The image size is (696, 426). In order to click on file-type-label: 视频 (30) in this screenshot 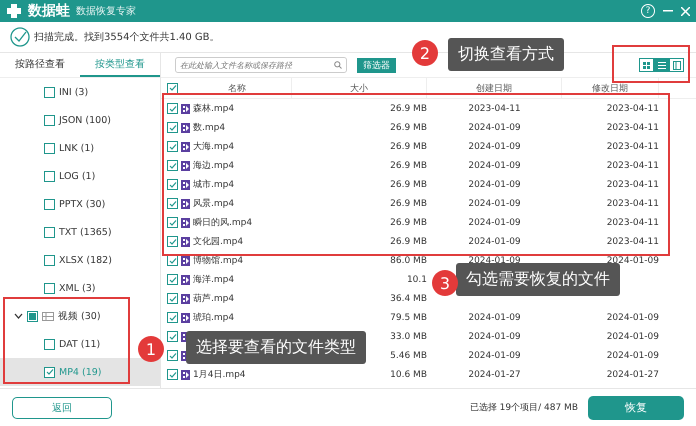, I will do `click(79, 316)`.